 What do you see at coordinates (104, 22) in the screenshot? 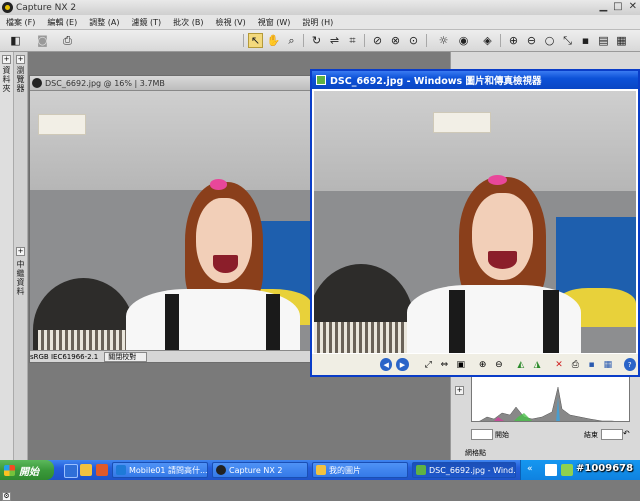
I see `menu-adjust: 調整 (A)` at bounding box center [104, 22].